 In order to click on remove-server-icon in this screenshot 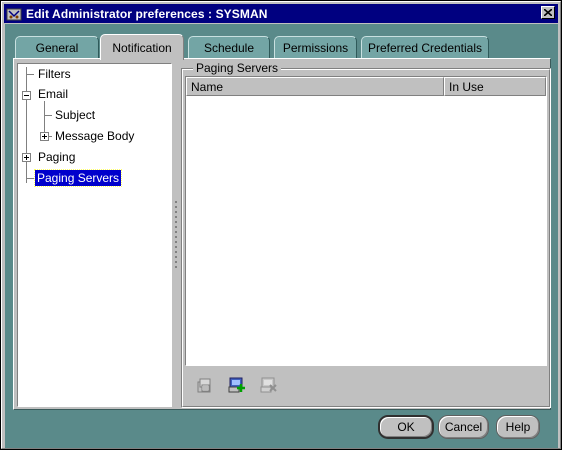, I will do `click(268, 385)`.